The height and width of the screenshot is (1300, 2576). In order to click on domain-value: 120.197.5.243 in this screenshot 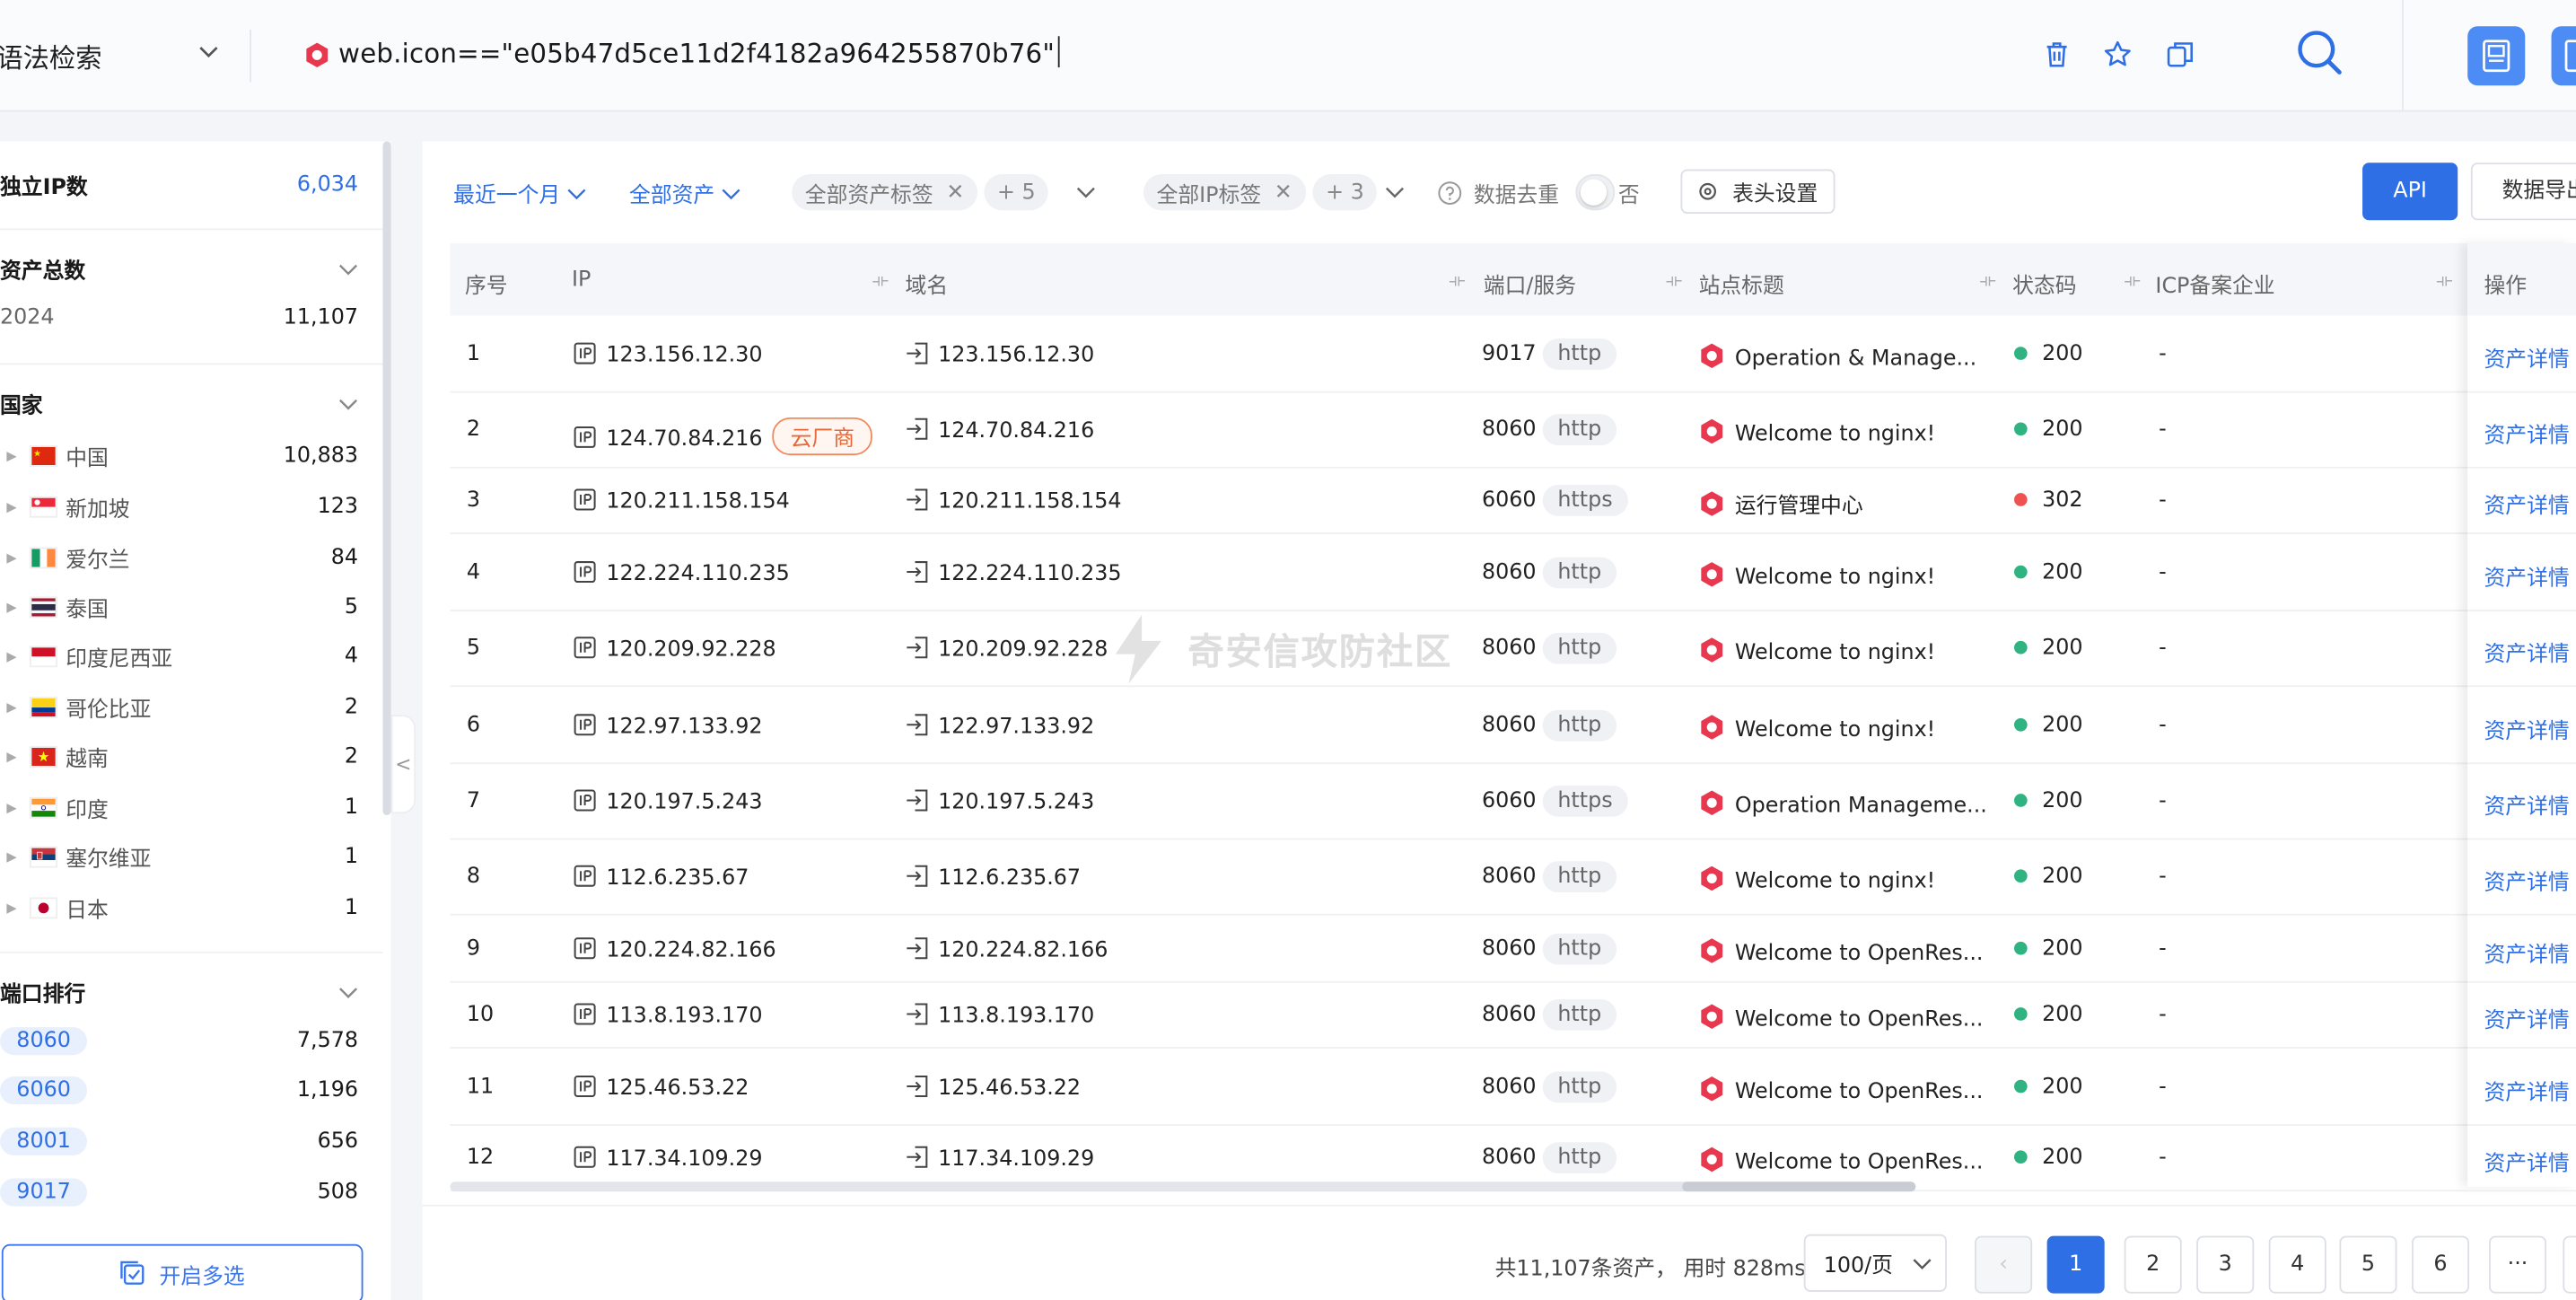, I will do `click(1016, 803)`.